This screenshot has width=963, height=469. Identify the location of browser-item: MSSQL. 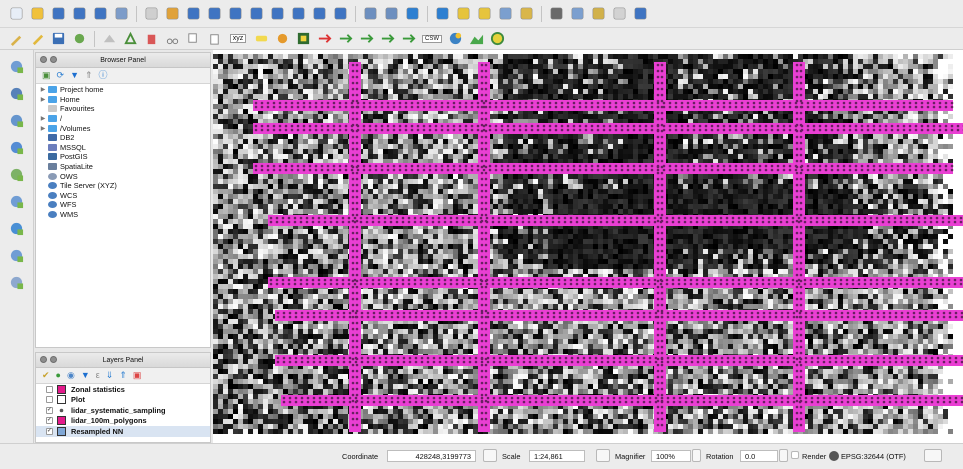
(124, 148).